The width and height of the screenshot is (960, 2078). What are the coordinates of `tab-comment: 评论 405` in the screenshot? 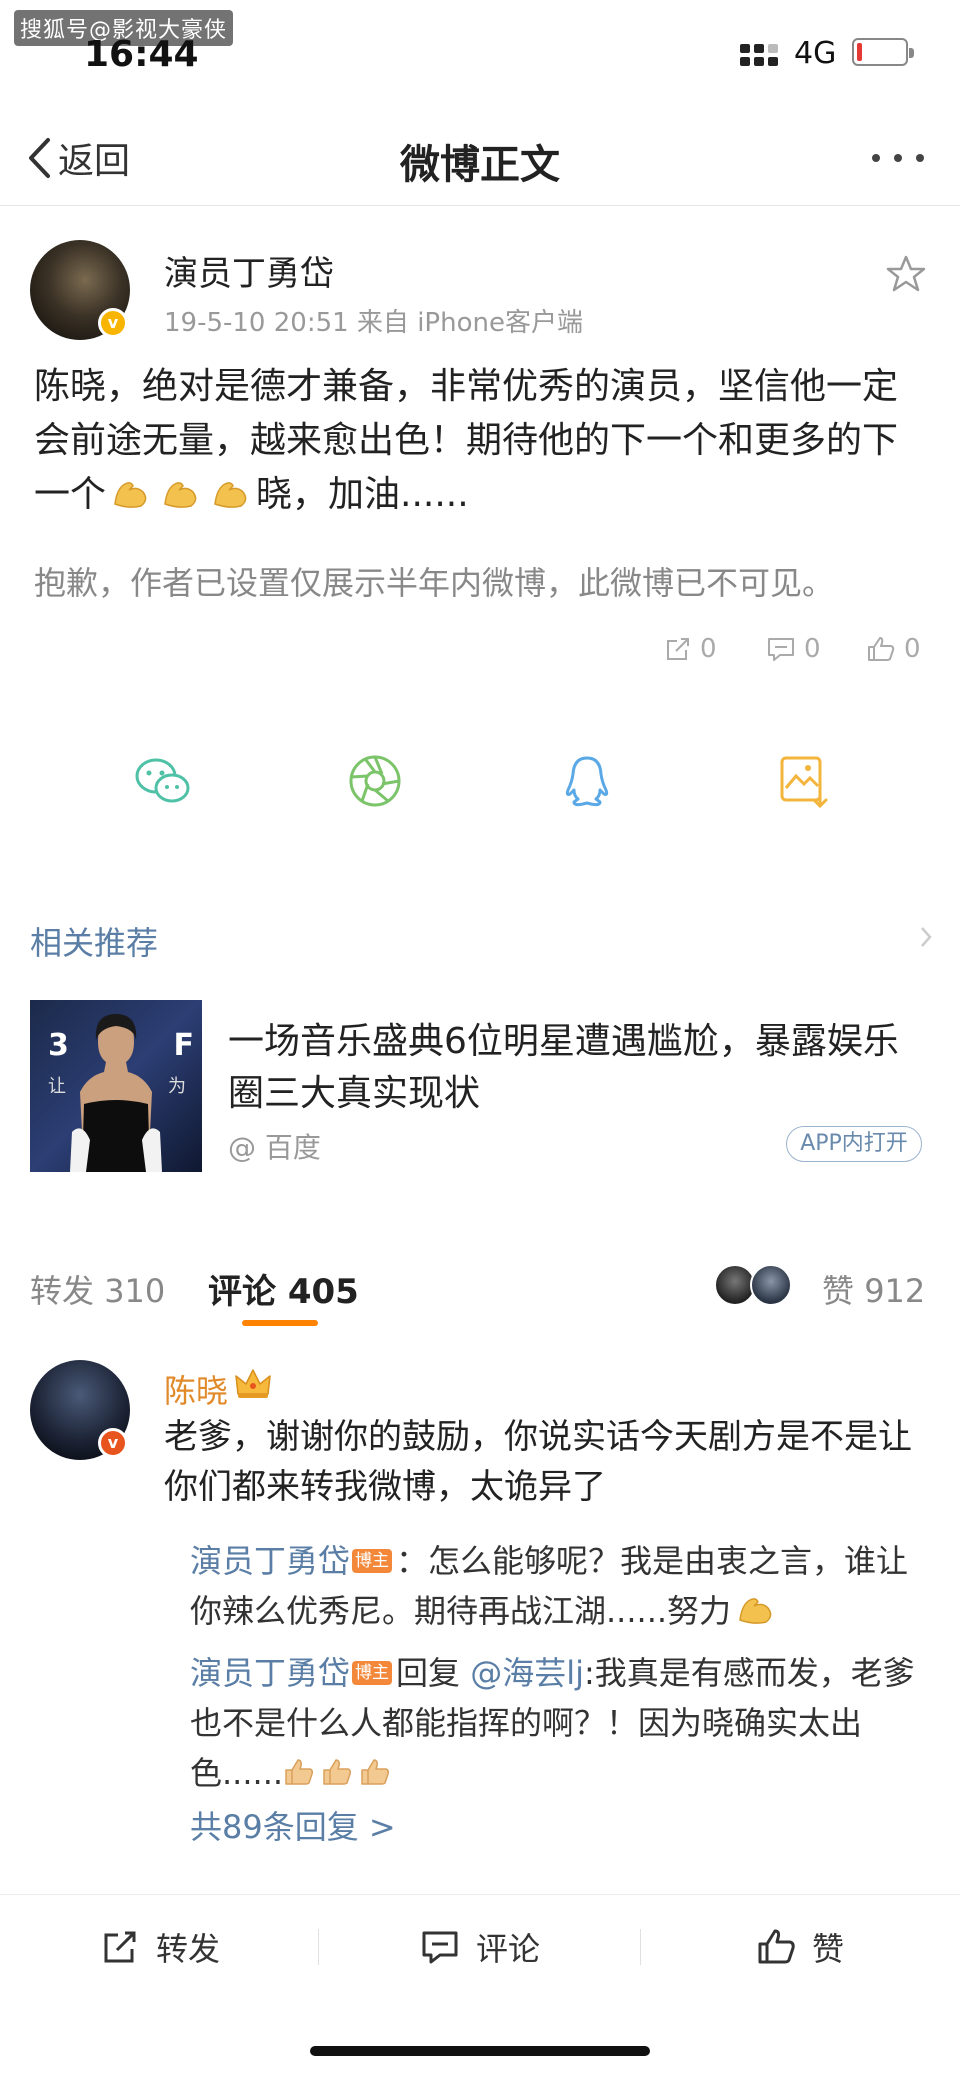 It's located at (283, 1288).